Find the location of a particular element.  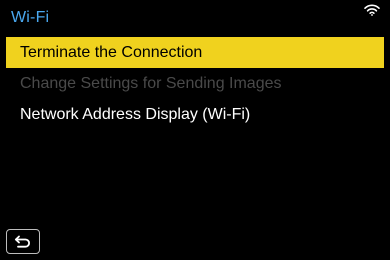

menu-item-network-address-display: Network Address Display (Wi-Fi) is located at coordinates (195, 114).